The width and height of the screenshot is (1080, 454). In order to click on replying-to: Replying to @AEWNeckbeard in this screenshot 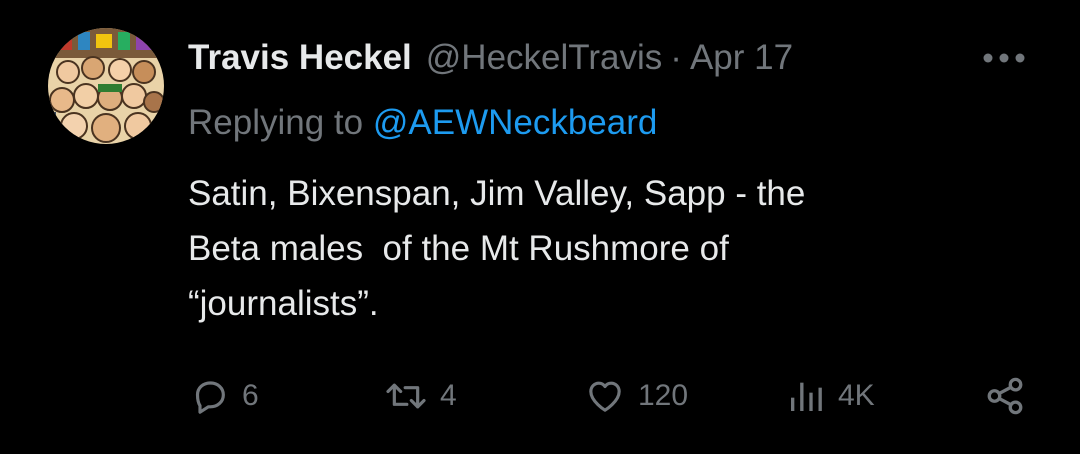, I will do `click(422, 123)`.